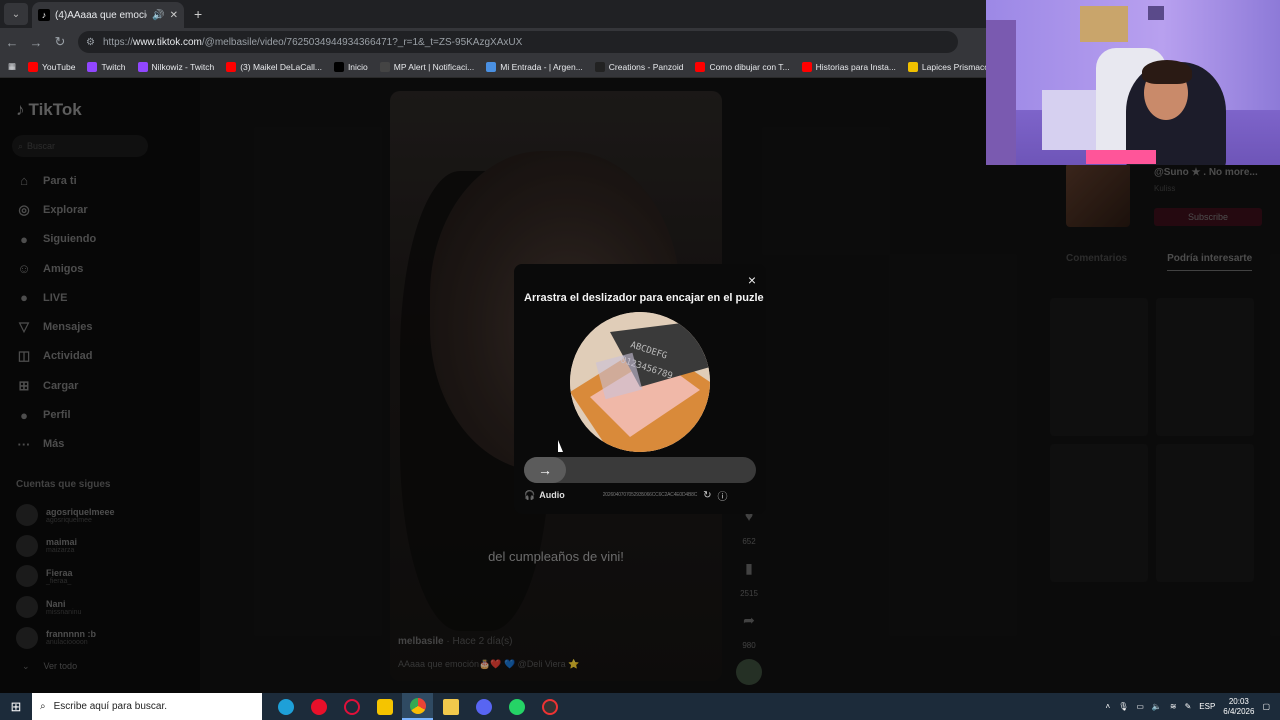  I want to click on browser-tab: ♪ (4)AAaaa que emoción!🎂❤ 🔊 ✕, so click(108, 15).